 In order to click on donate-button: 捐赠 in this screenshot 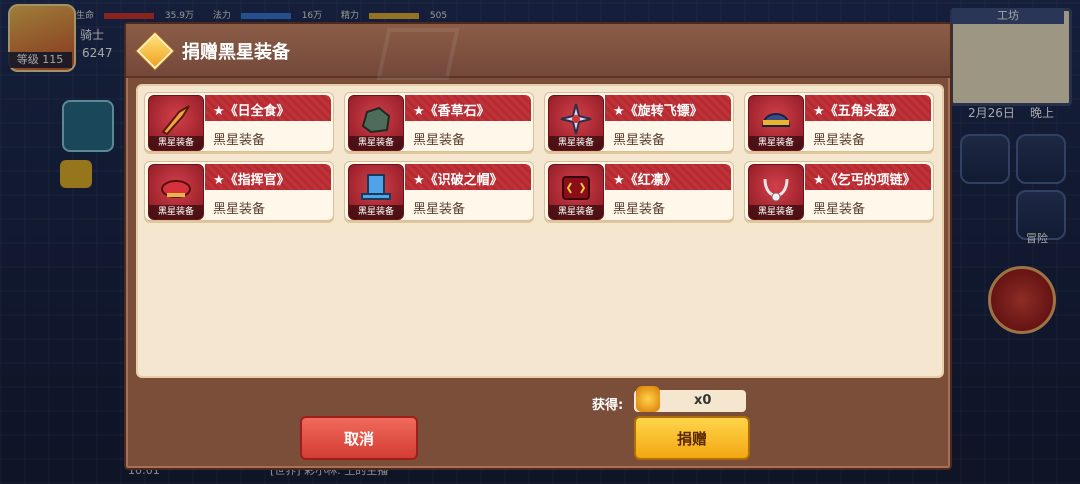, I will do `click(692, 438)`.